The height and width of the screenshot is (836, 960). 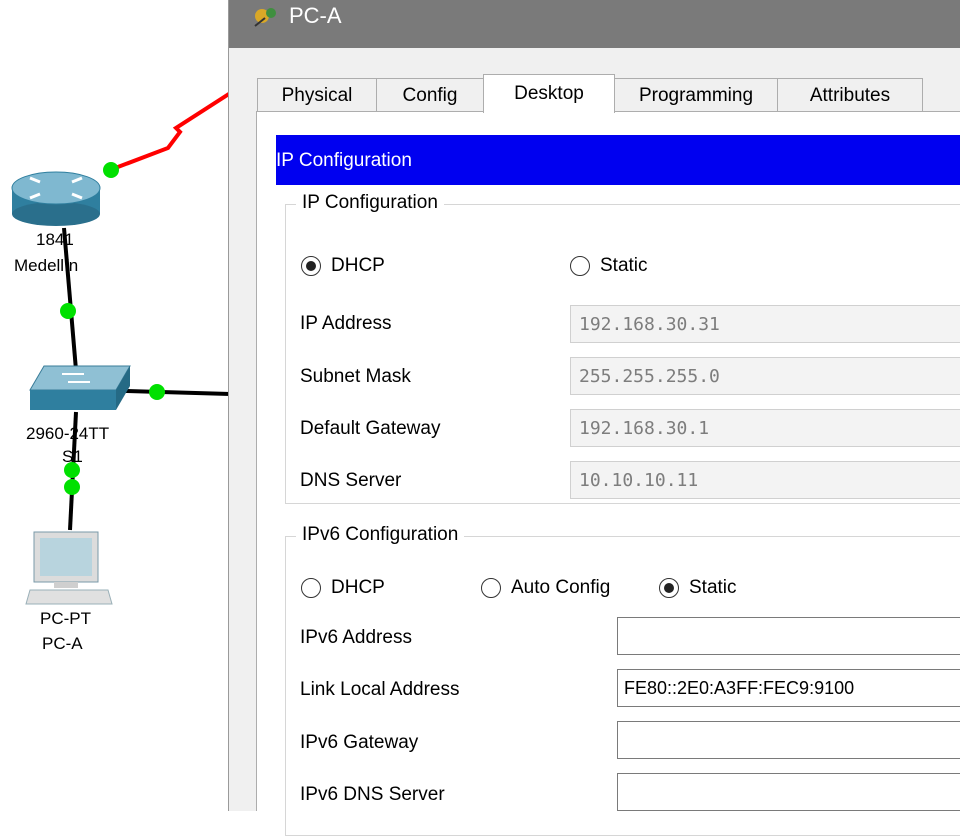 What do you see at coordinates (65, 618) in the screenshot?
I see `pc-model-label: PC-PT` at bounding box center [65, 618].